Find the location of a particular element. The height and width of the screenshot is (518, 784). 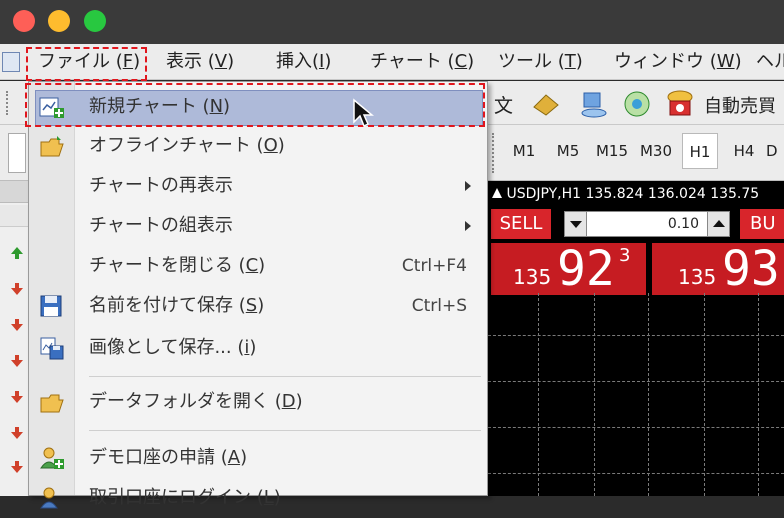

menu-view: 表示 (V) is located at coordinates (200, 62).